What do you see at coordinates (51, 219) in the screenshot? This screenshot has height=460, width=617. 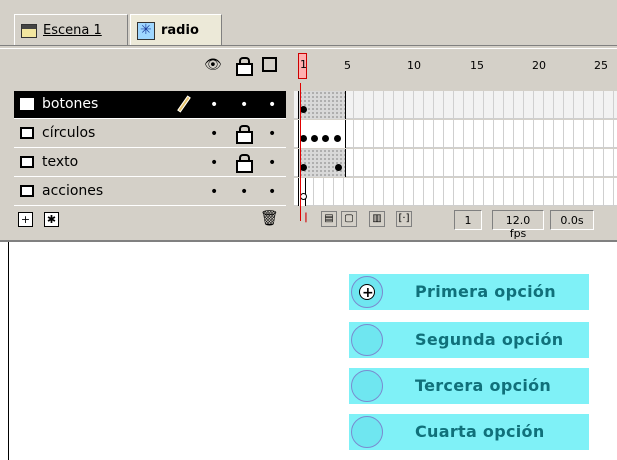 I see `add-guide-layer-icon: ✱` at bounding box center [51, 219].